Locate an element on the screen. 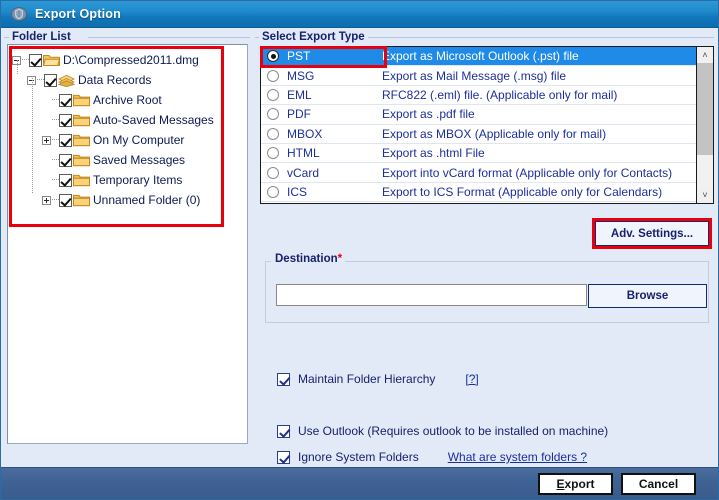 This screenshot has width=719, height=500. tree-node-label: Archive Root is located at coordinates (127, 100).